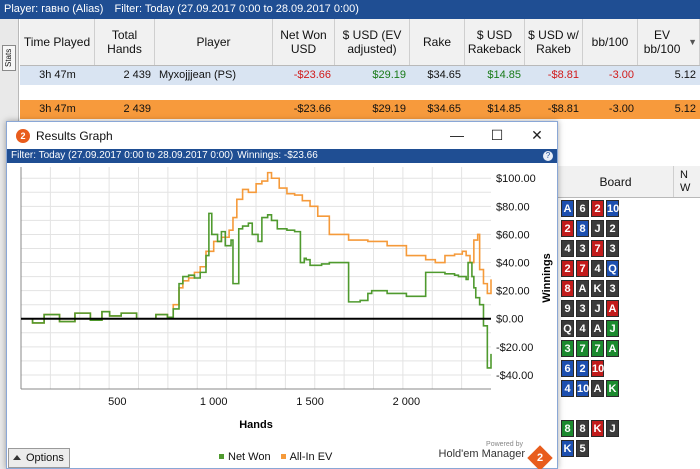 Image resolution: width=700 pixels, height=469 pixels. I want to click on board-row: 6 2 10, so click(629, 368).